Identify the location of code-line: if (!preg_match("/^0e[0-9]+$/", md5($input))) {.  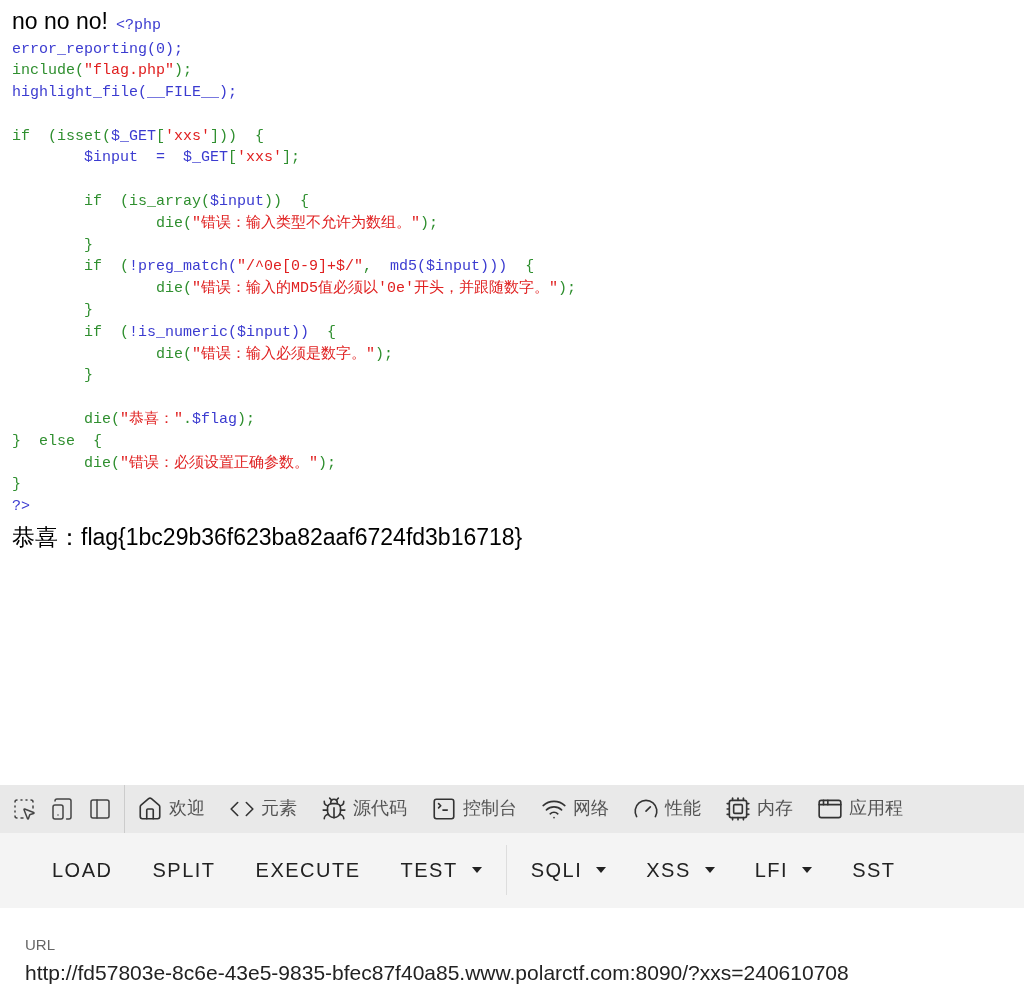
(309, 267).